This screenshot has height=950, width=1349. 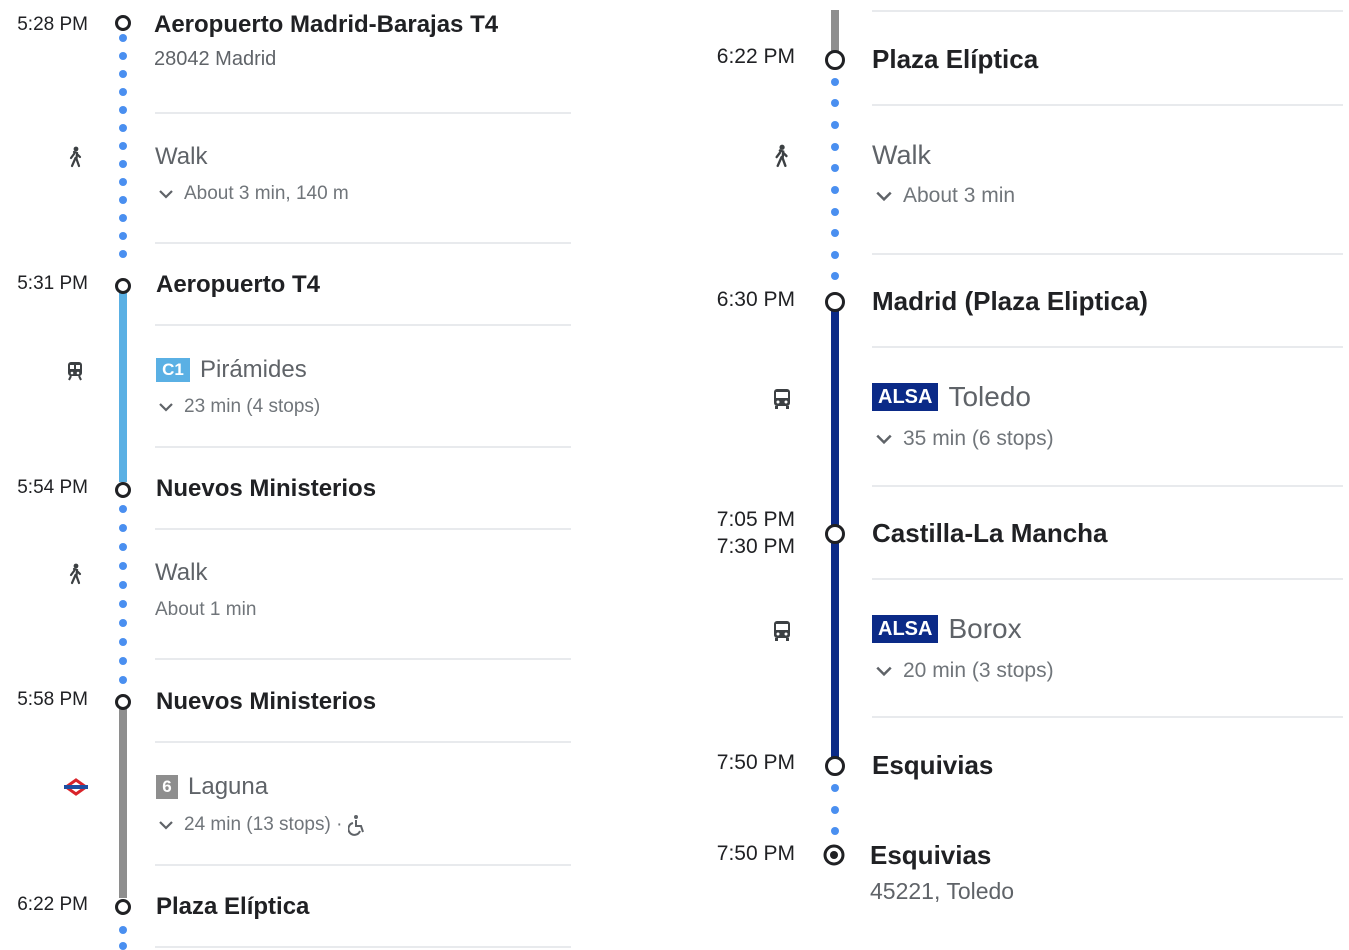 What do you see at coordinates (755, 299) in the screenshot?
I see `stop-time: 6:30 PM` at bounding box center [755, 299].